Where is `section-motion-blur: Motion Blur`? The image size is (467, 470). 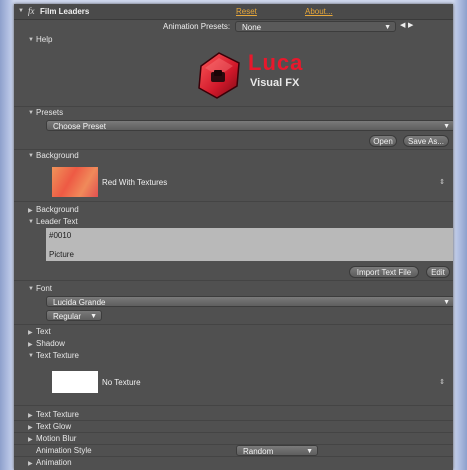 section-motion-blur: Motion Blur is located at coordinates (56, 438).